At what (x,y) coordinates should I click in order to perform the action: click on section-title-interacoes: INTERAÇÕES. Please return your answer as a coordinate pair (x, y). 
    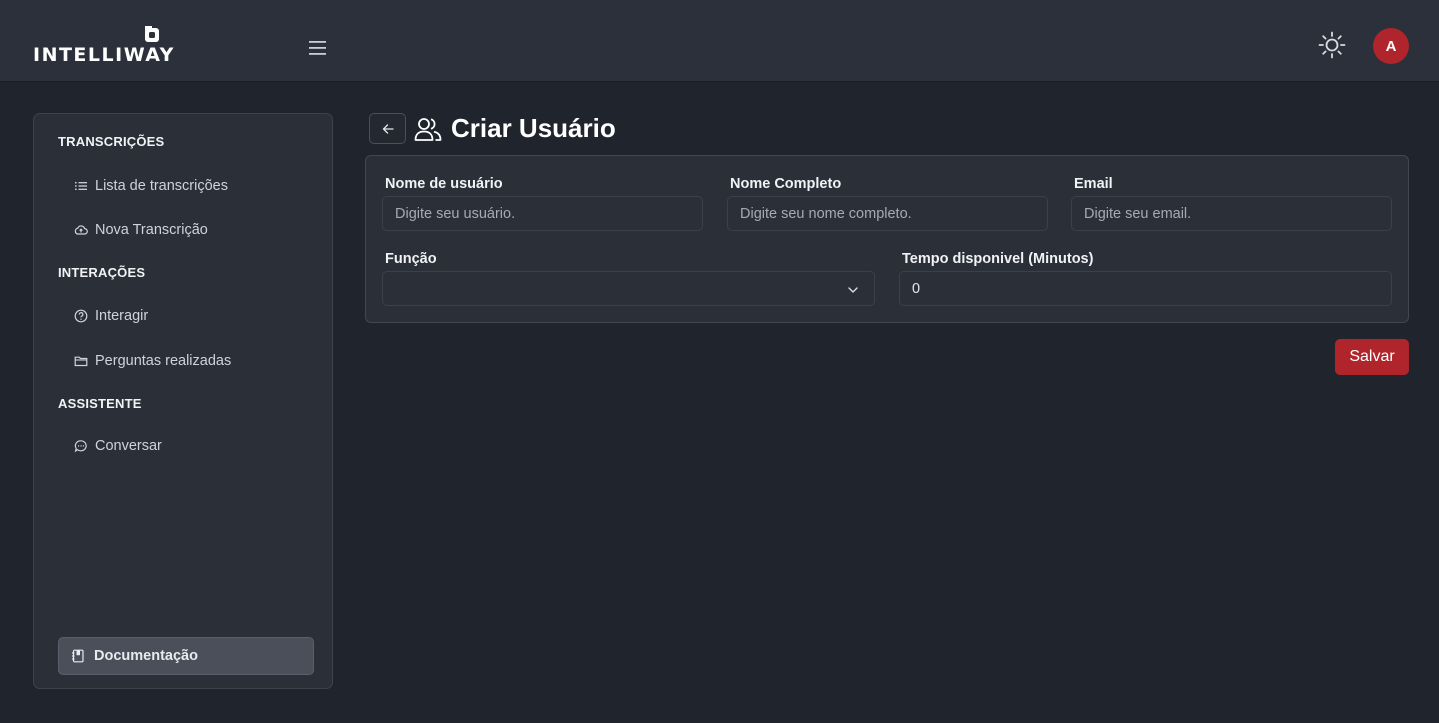
    Looking at the image, I should click on (102, 272).